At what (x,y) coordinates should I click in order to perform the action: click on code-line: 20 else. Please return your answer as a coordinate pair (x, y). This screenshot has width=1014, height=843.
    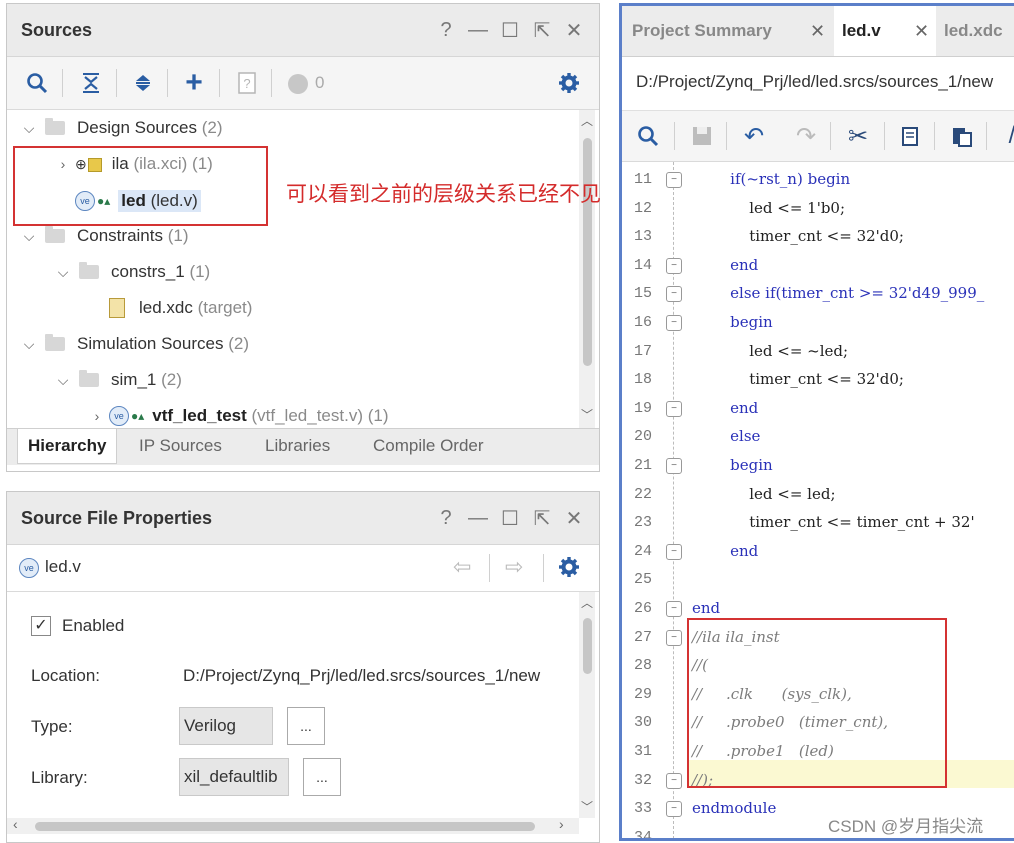
    Looking at the image, I should click on (818, 437).